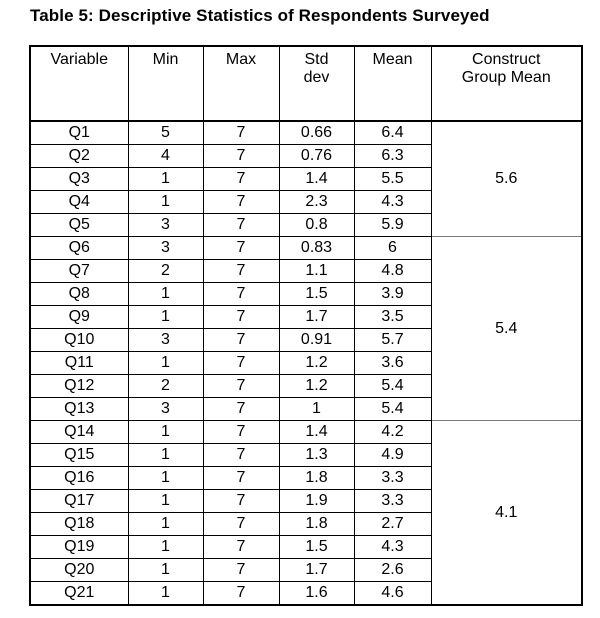  Describe the element at coordinates (392, 271) in the screenshot. I see `cell-mean: 4.8` at that location.